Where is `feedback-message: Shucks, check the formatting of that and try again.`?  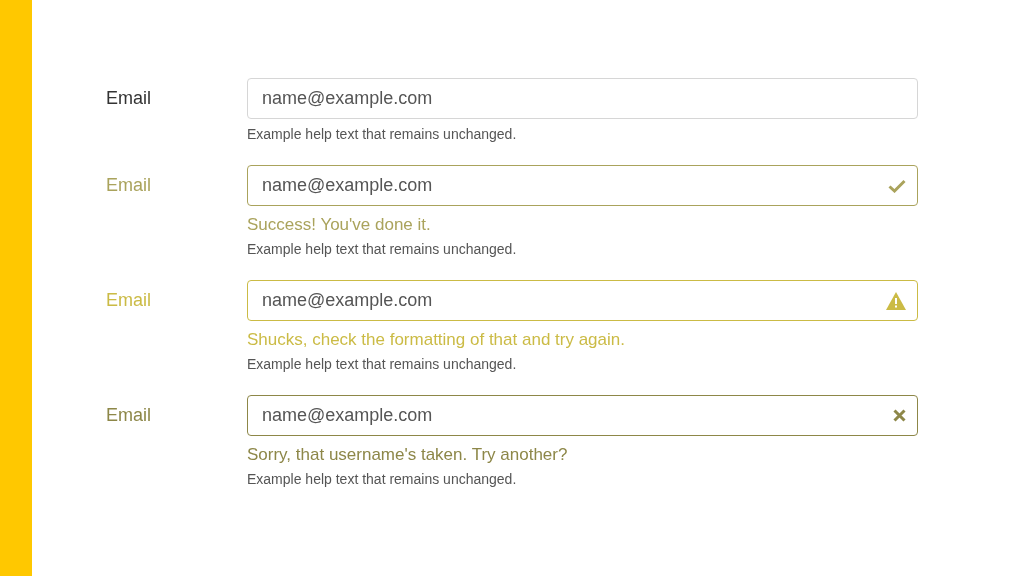 feedback-message: Shucks, check the formatting of that and try again. is located at coordinates (436, 340).